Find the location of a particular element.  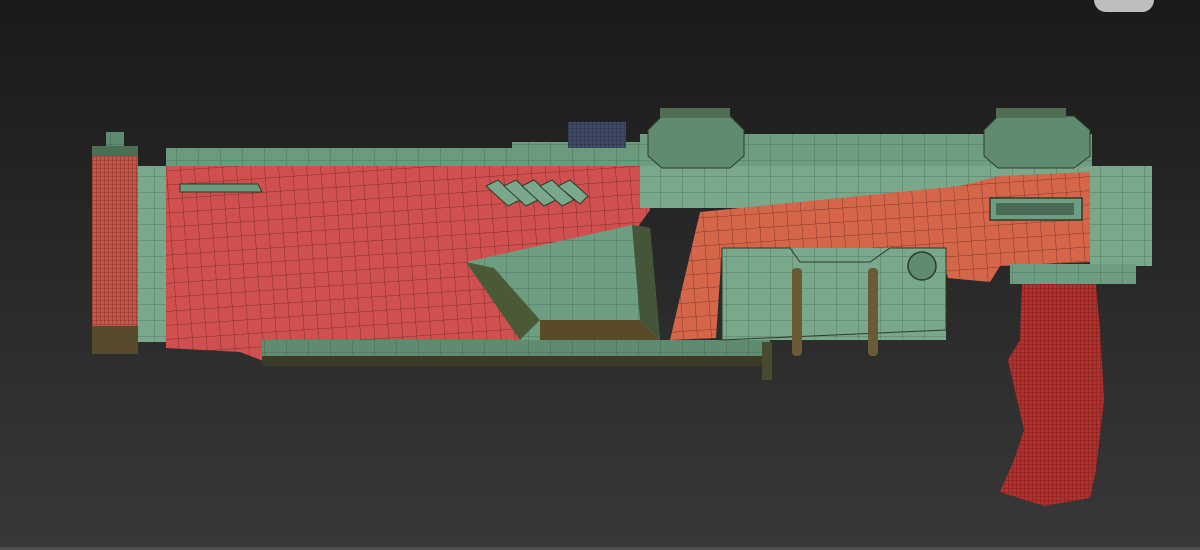

trigger-housing is located at coordinates (834, 301).